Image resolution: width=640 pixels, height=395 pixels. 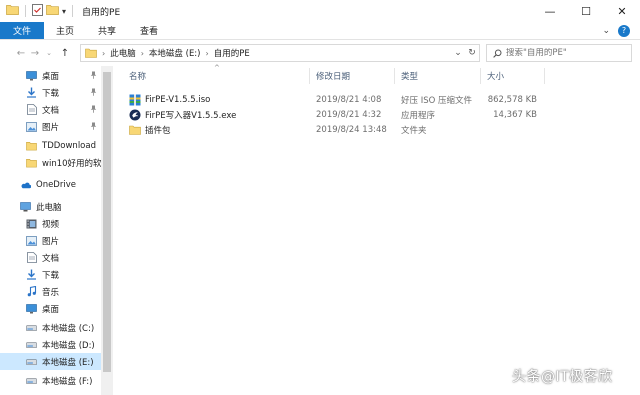 What do you see at coordinates (50, 291) in the screenshot?
I see `nav-item: 音乐` at bounding box center [50, 291].